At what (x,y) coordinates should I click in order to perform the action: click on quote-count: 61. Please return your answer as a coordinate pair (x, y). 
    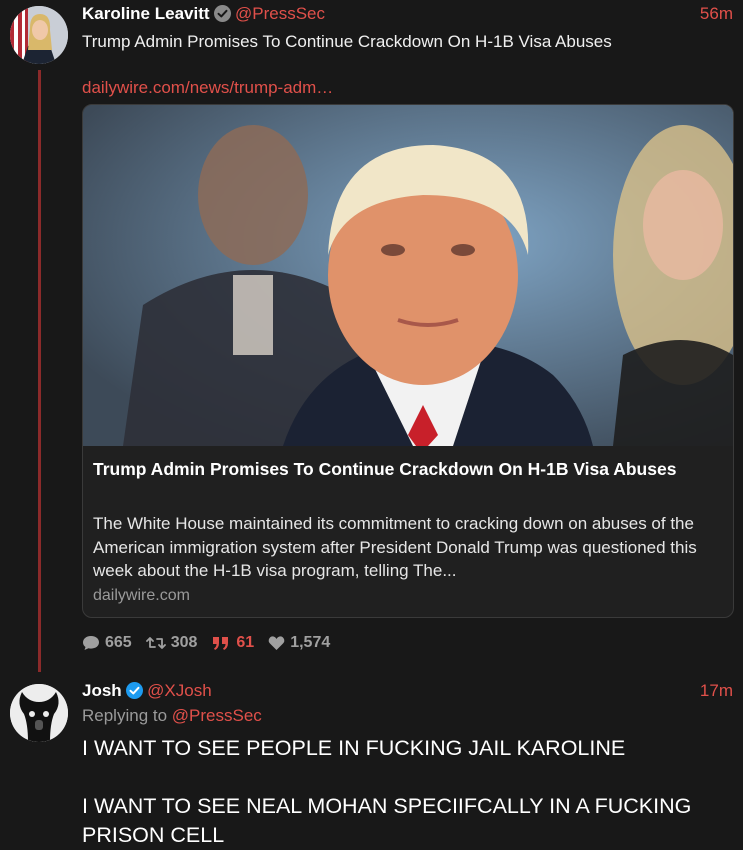
    Looking at the image, I should click on (245, 642).